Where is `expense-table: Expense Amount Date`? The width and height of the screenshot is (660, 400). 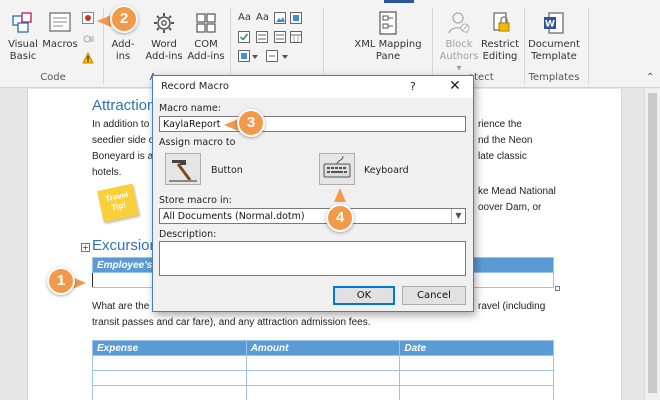
expense-table: Expense Amount Date is located at coordinates (323, 370).